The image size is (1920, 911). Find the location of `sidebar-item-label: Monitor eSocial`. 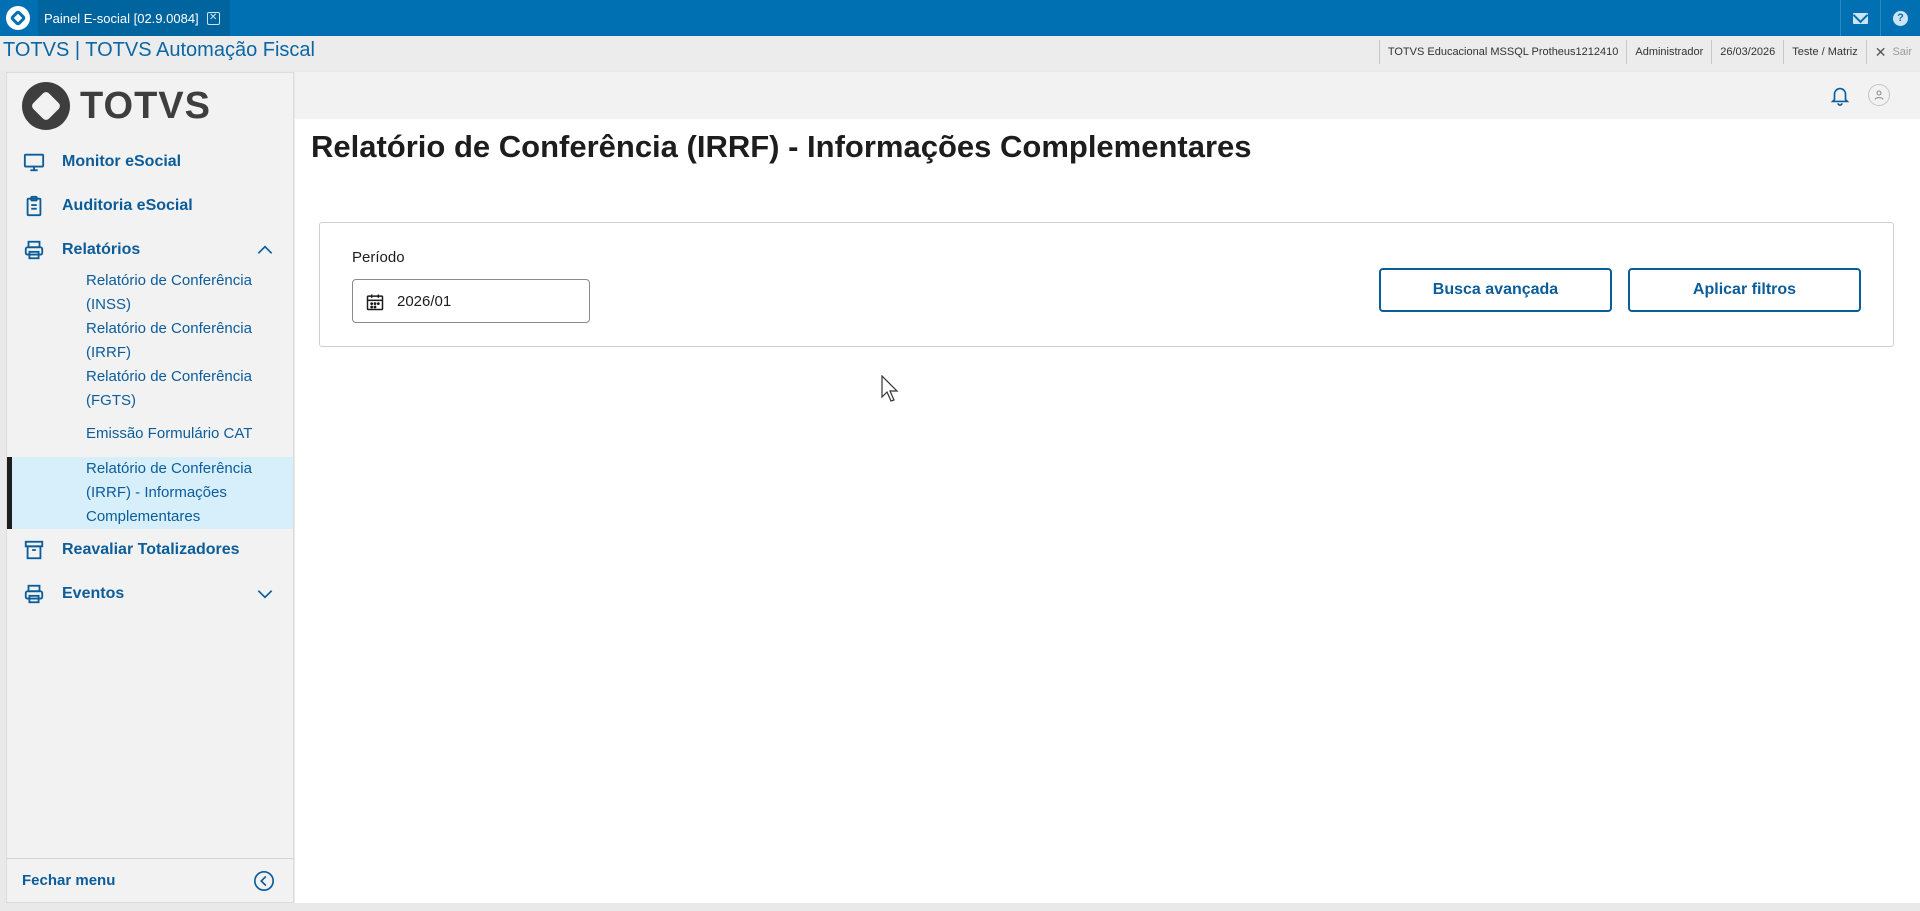

sidebar-item-label: Monitor eSocial is located at coordinates (122, 161).